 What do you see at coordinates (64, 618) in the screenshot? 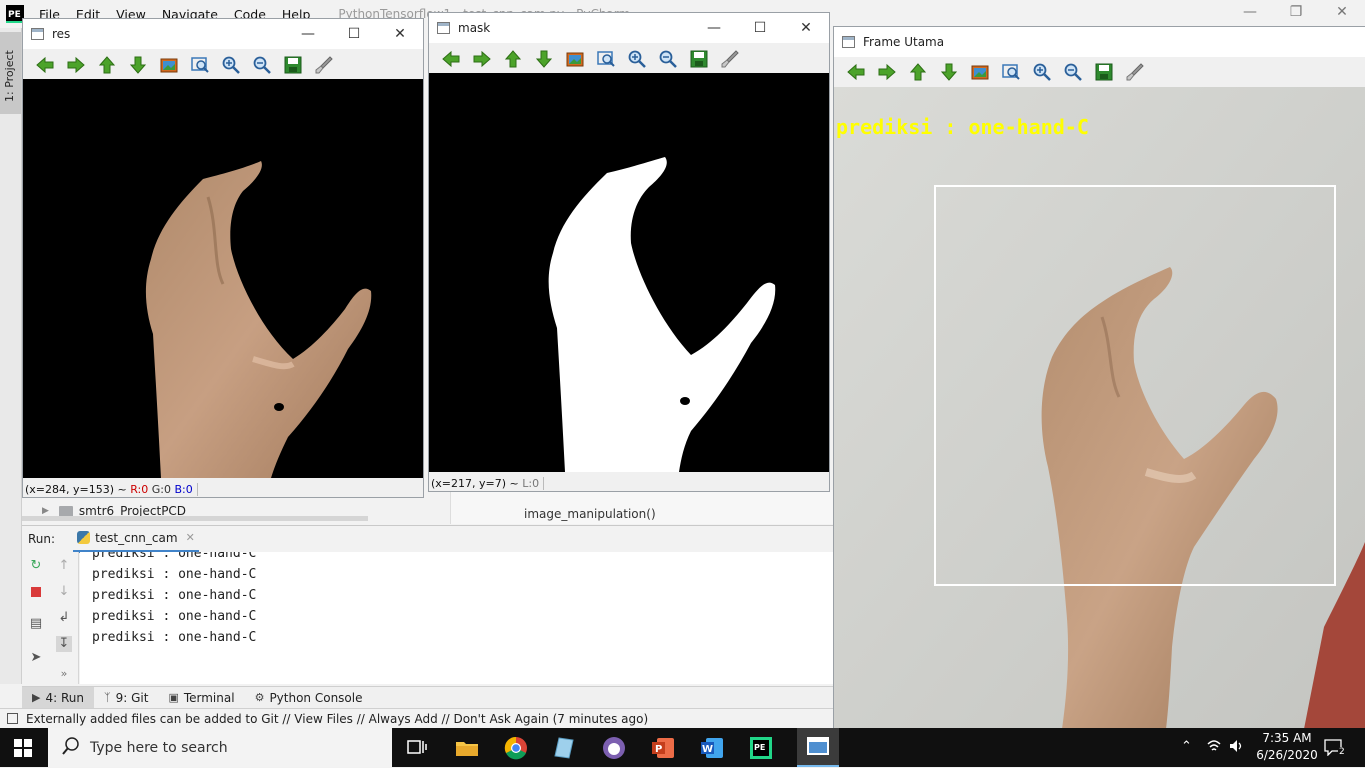
I see `soft-wrap-icon: ↲` at bounding box center [64, 618].